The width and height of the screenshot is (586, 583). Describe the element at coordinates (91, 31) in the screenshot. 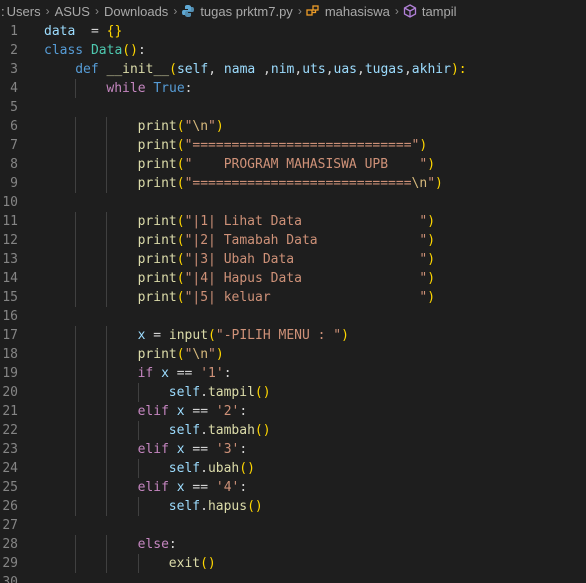

I see `code-token: =` at that location.